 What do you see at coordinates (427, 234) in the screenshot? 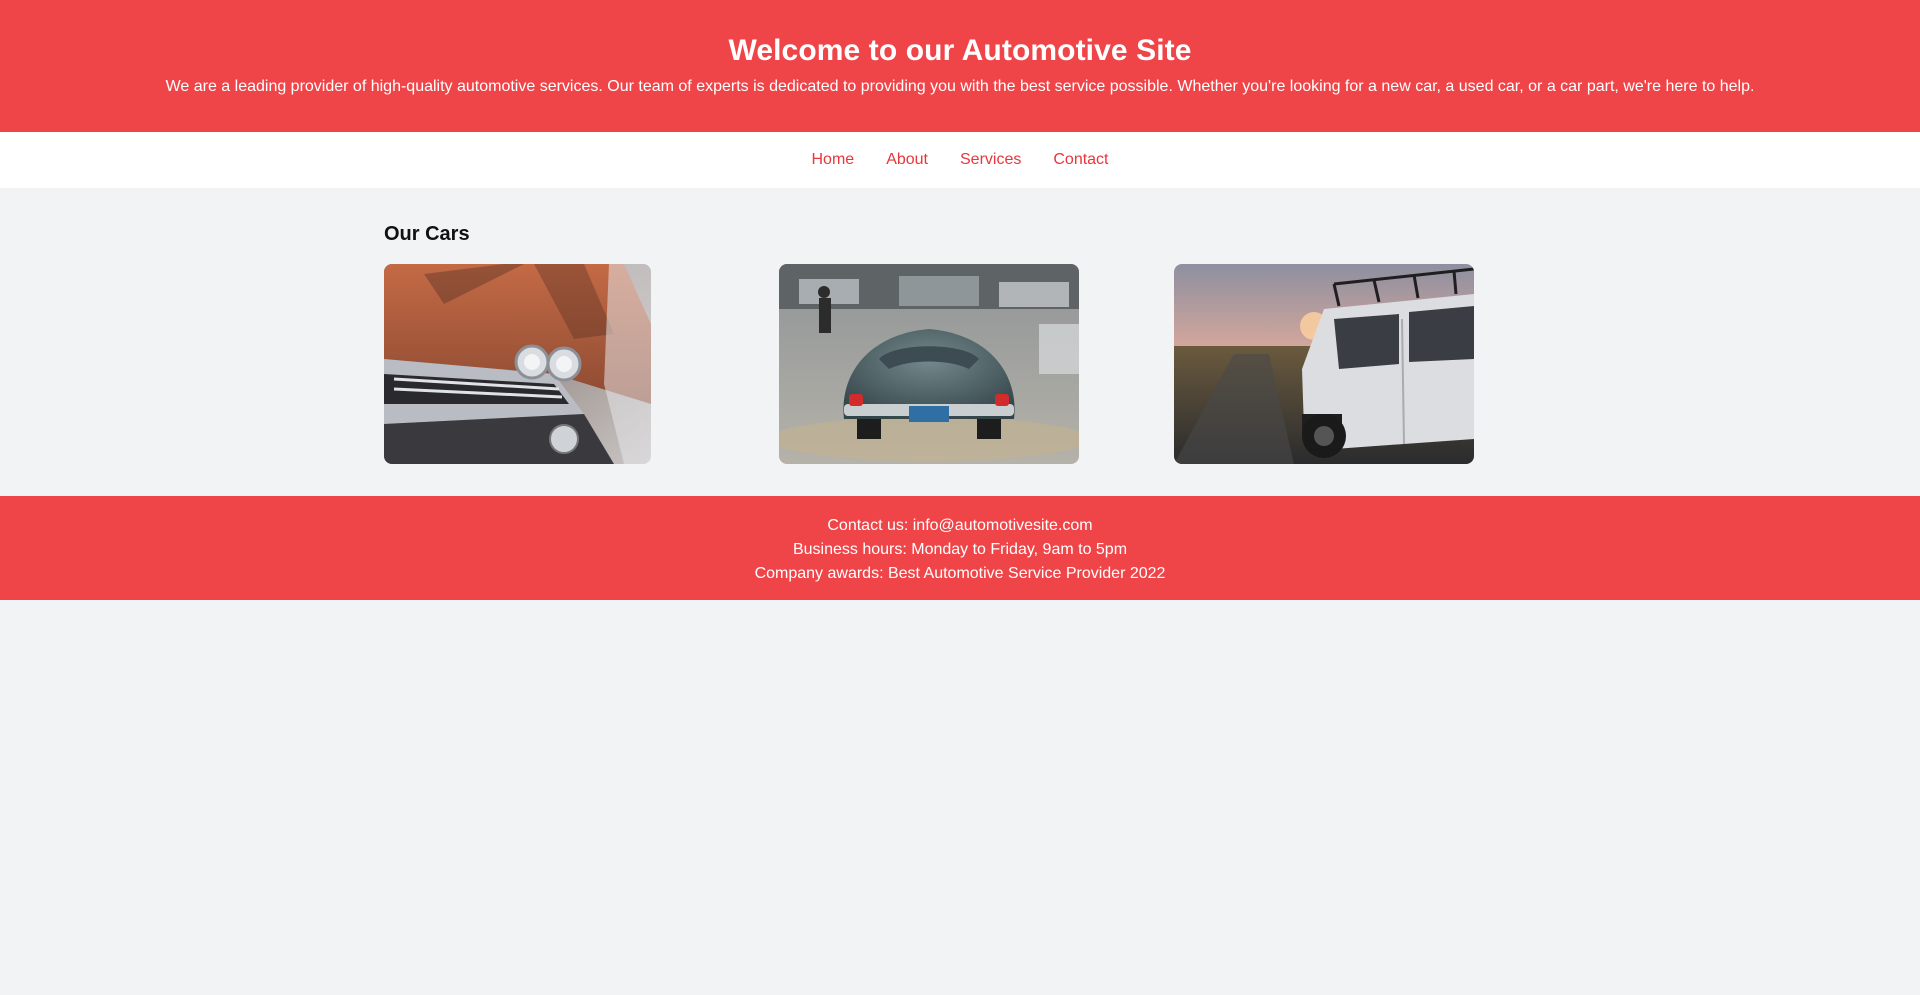
I see `section-title: Our Cars` at bounding box center [427, 234].